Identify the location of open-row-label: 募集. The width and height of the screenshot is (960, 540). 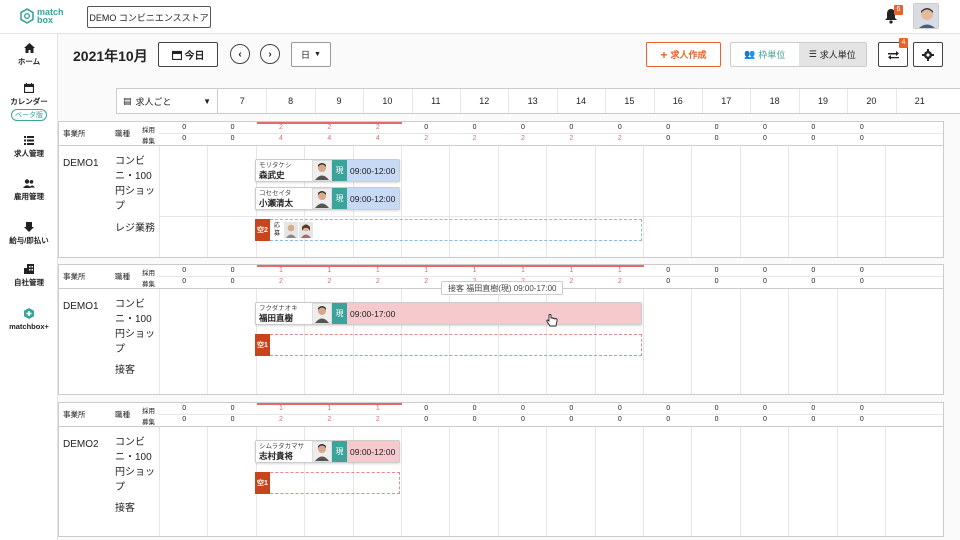
(148, 422).